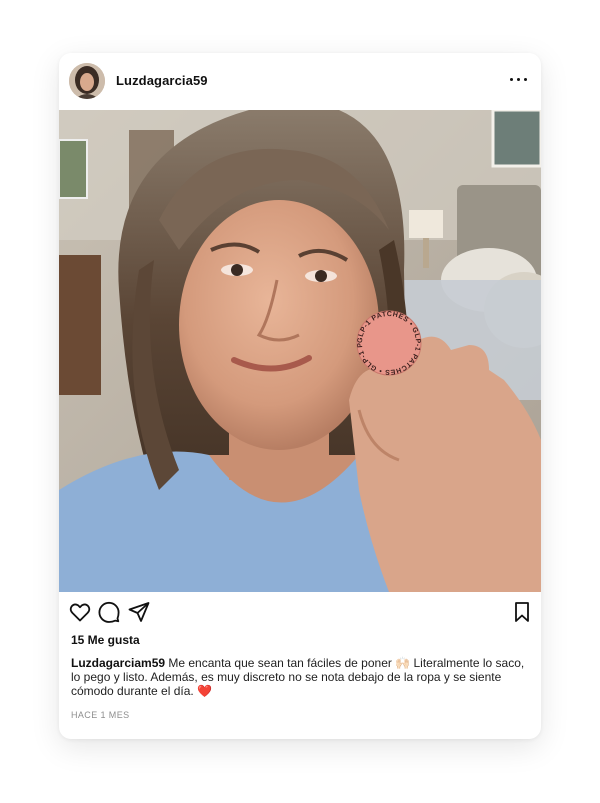 The width and height of the screenshot is (600, 803). I want to click on post-username: Luzdagarcia59, so click(162, 80).